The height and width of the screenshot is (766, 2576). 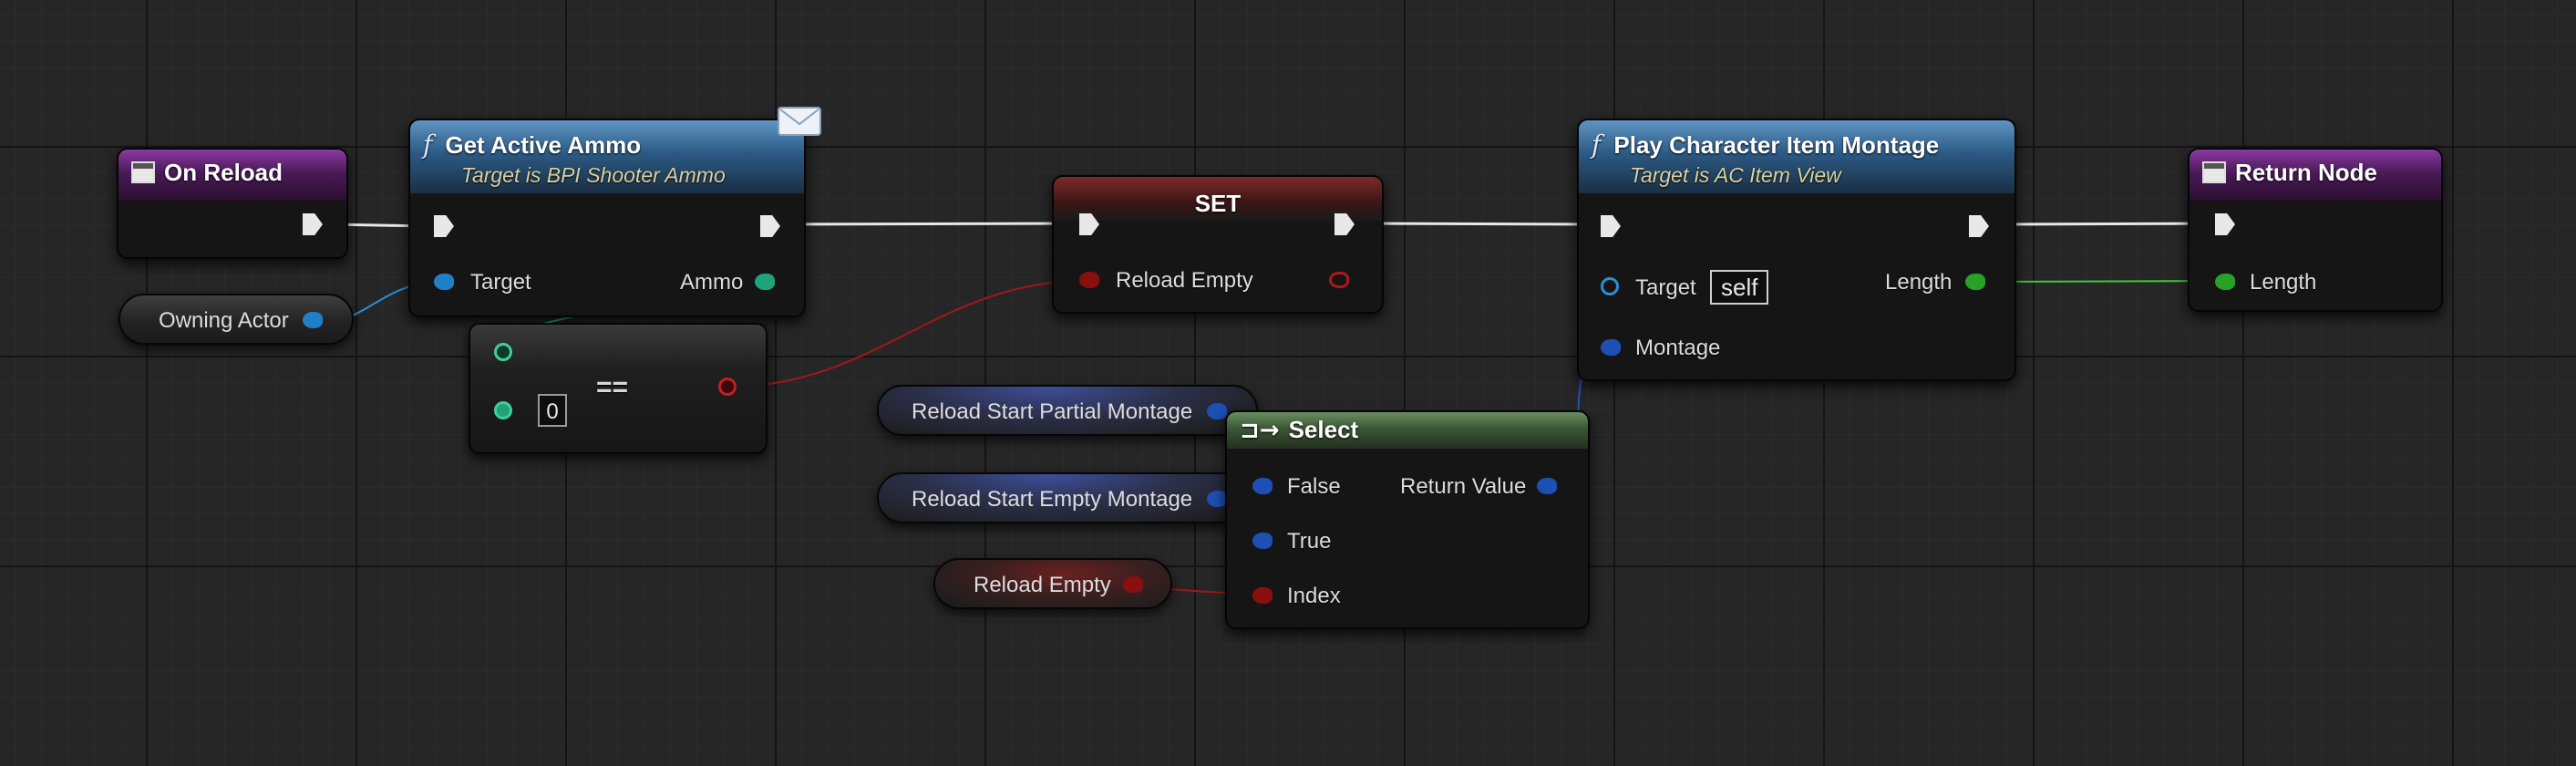 I want to click on on-reload-node: On Reload, so click(x=232, y=203).